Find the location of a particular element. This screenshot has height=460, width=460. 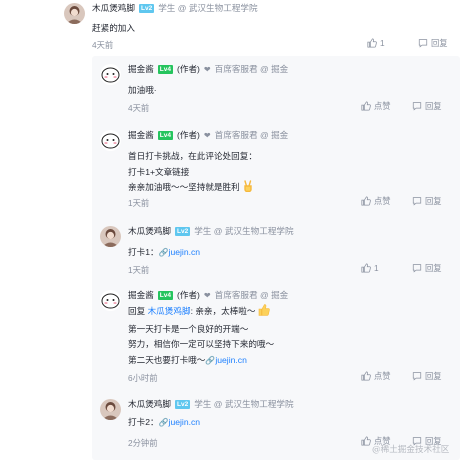

comment-line: 打卡1+文章链接 is located at coordinates (159, 171).